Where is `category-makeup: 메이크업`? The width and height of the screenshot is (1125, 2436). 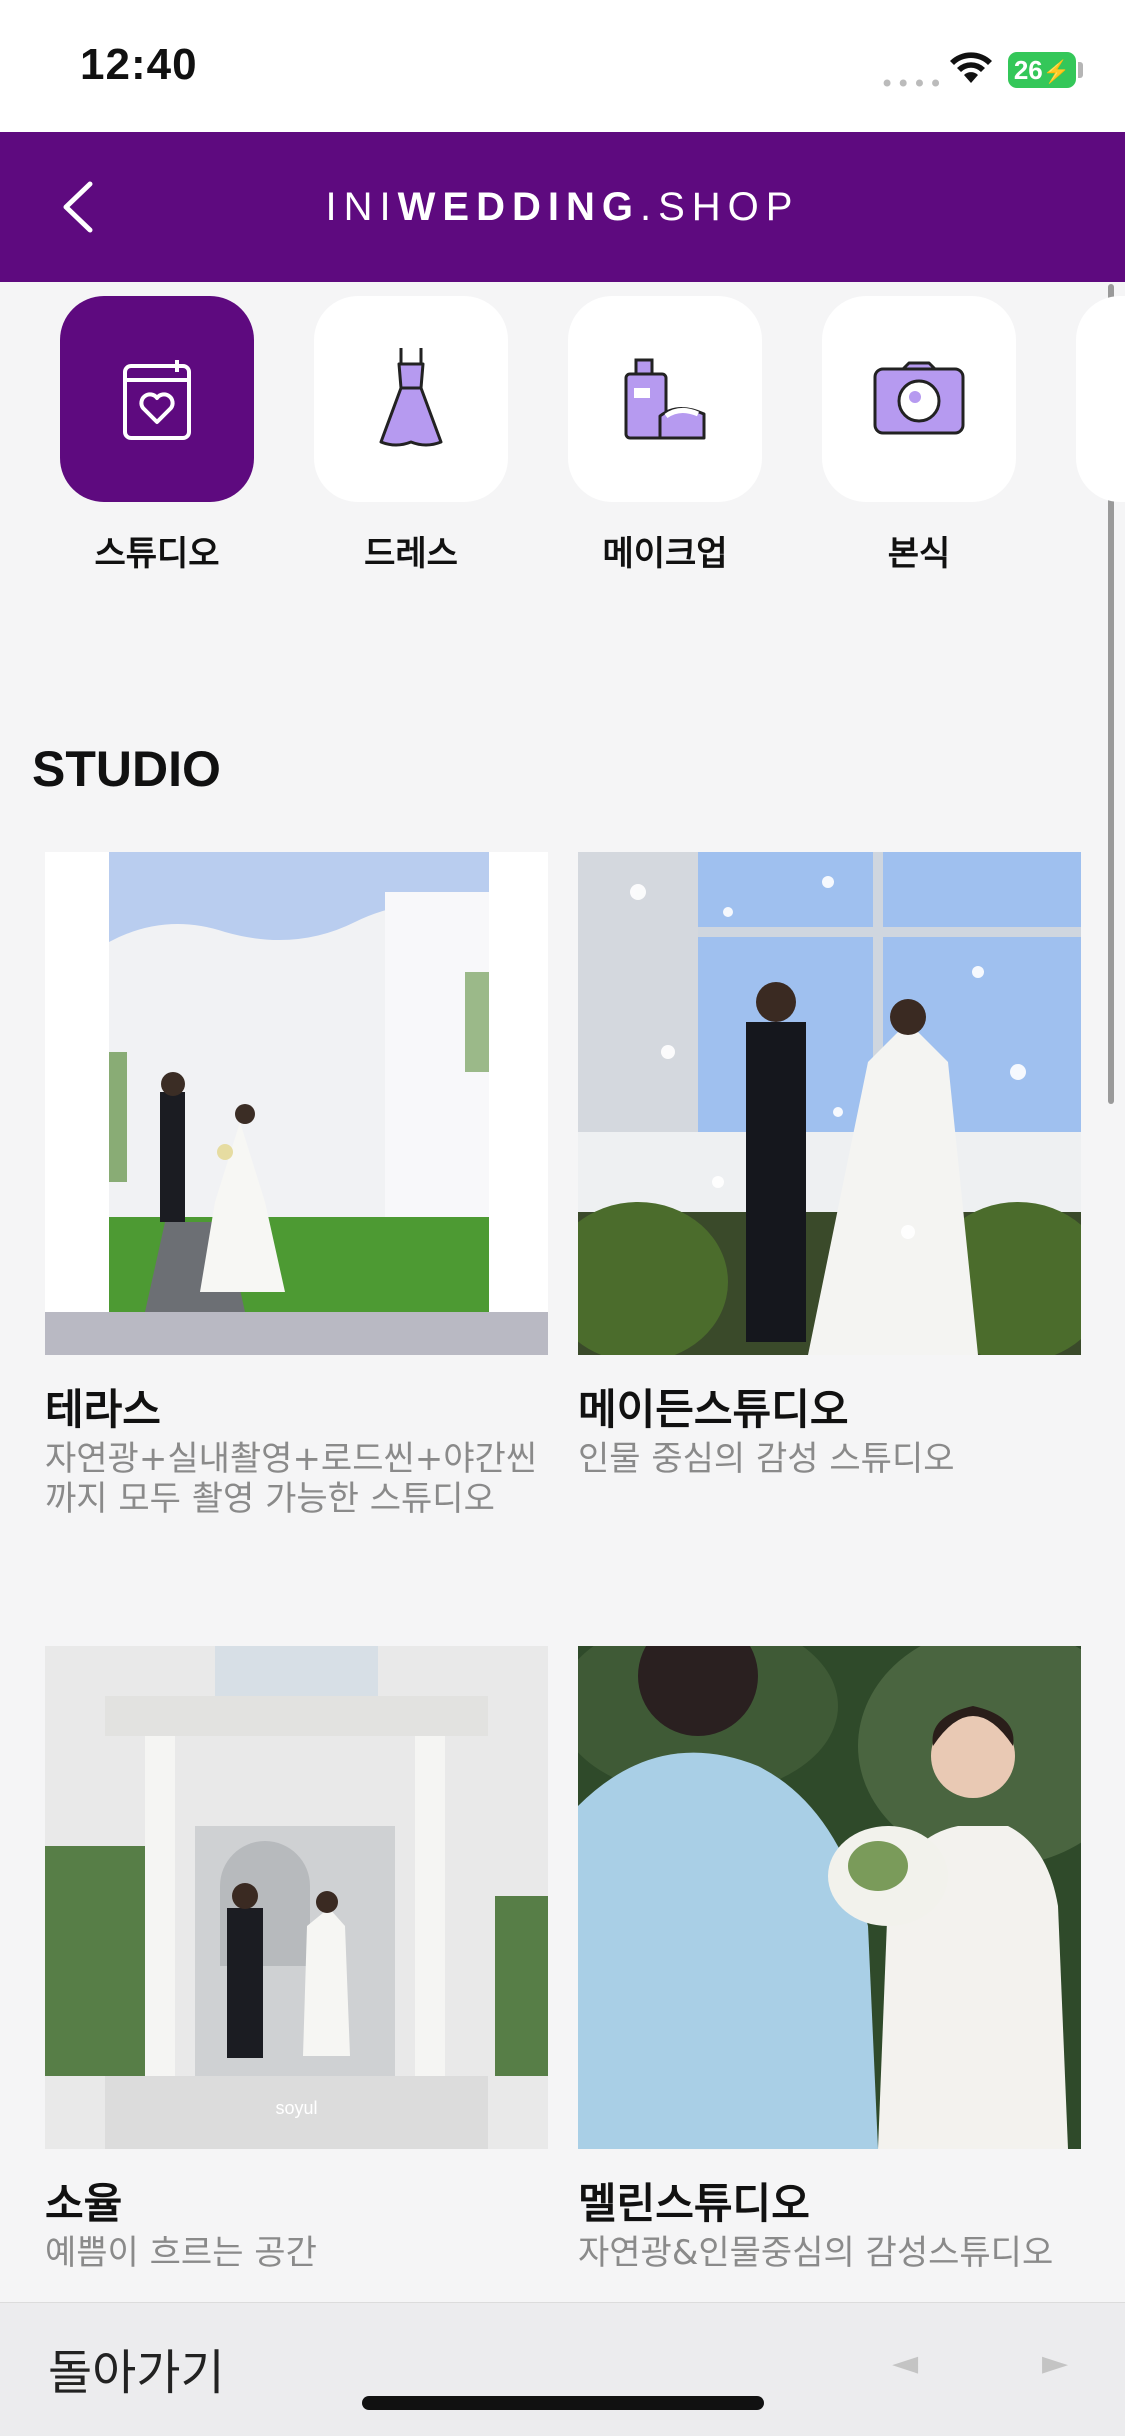
category-makeup: 메이크업 is located at coordinates (665, 435).